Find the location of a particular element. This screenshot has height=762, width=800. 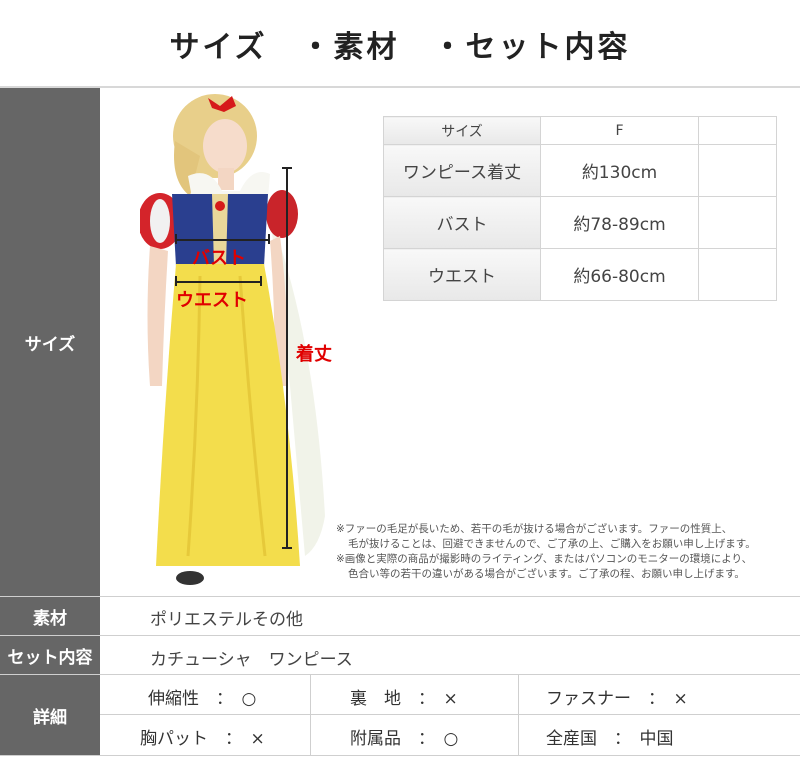

bust-measure-line is located at coordinates (223, 240).